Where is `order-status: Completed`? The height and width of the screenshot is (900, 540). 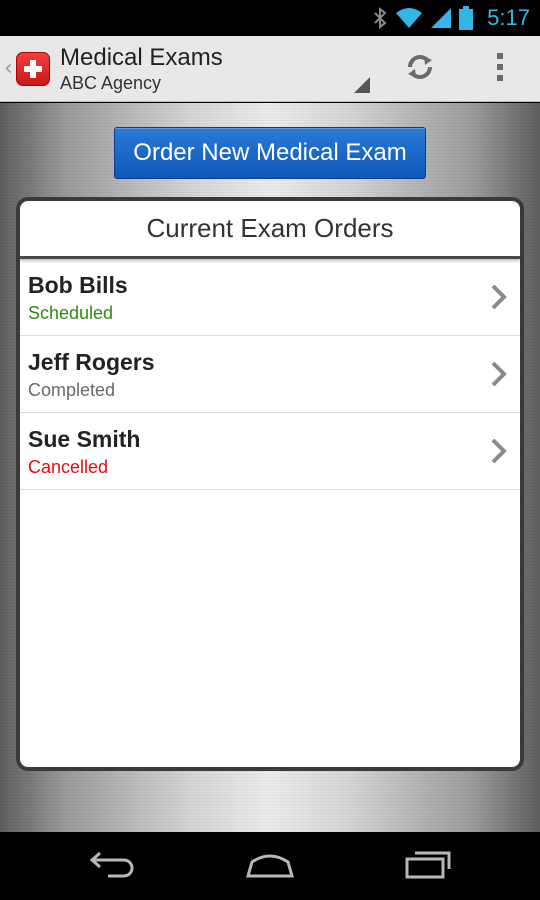 order-status: Completed is located at coordinates (72, 390).